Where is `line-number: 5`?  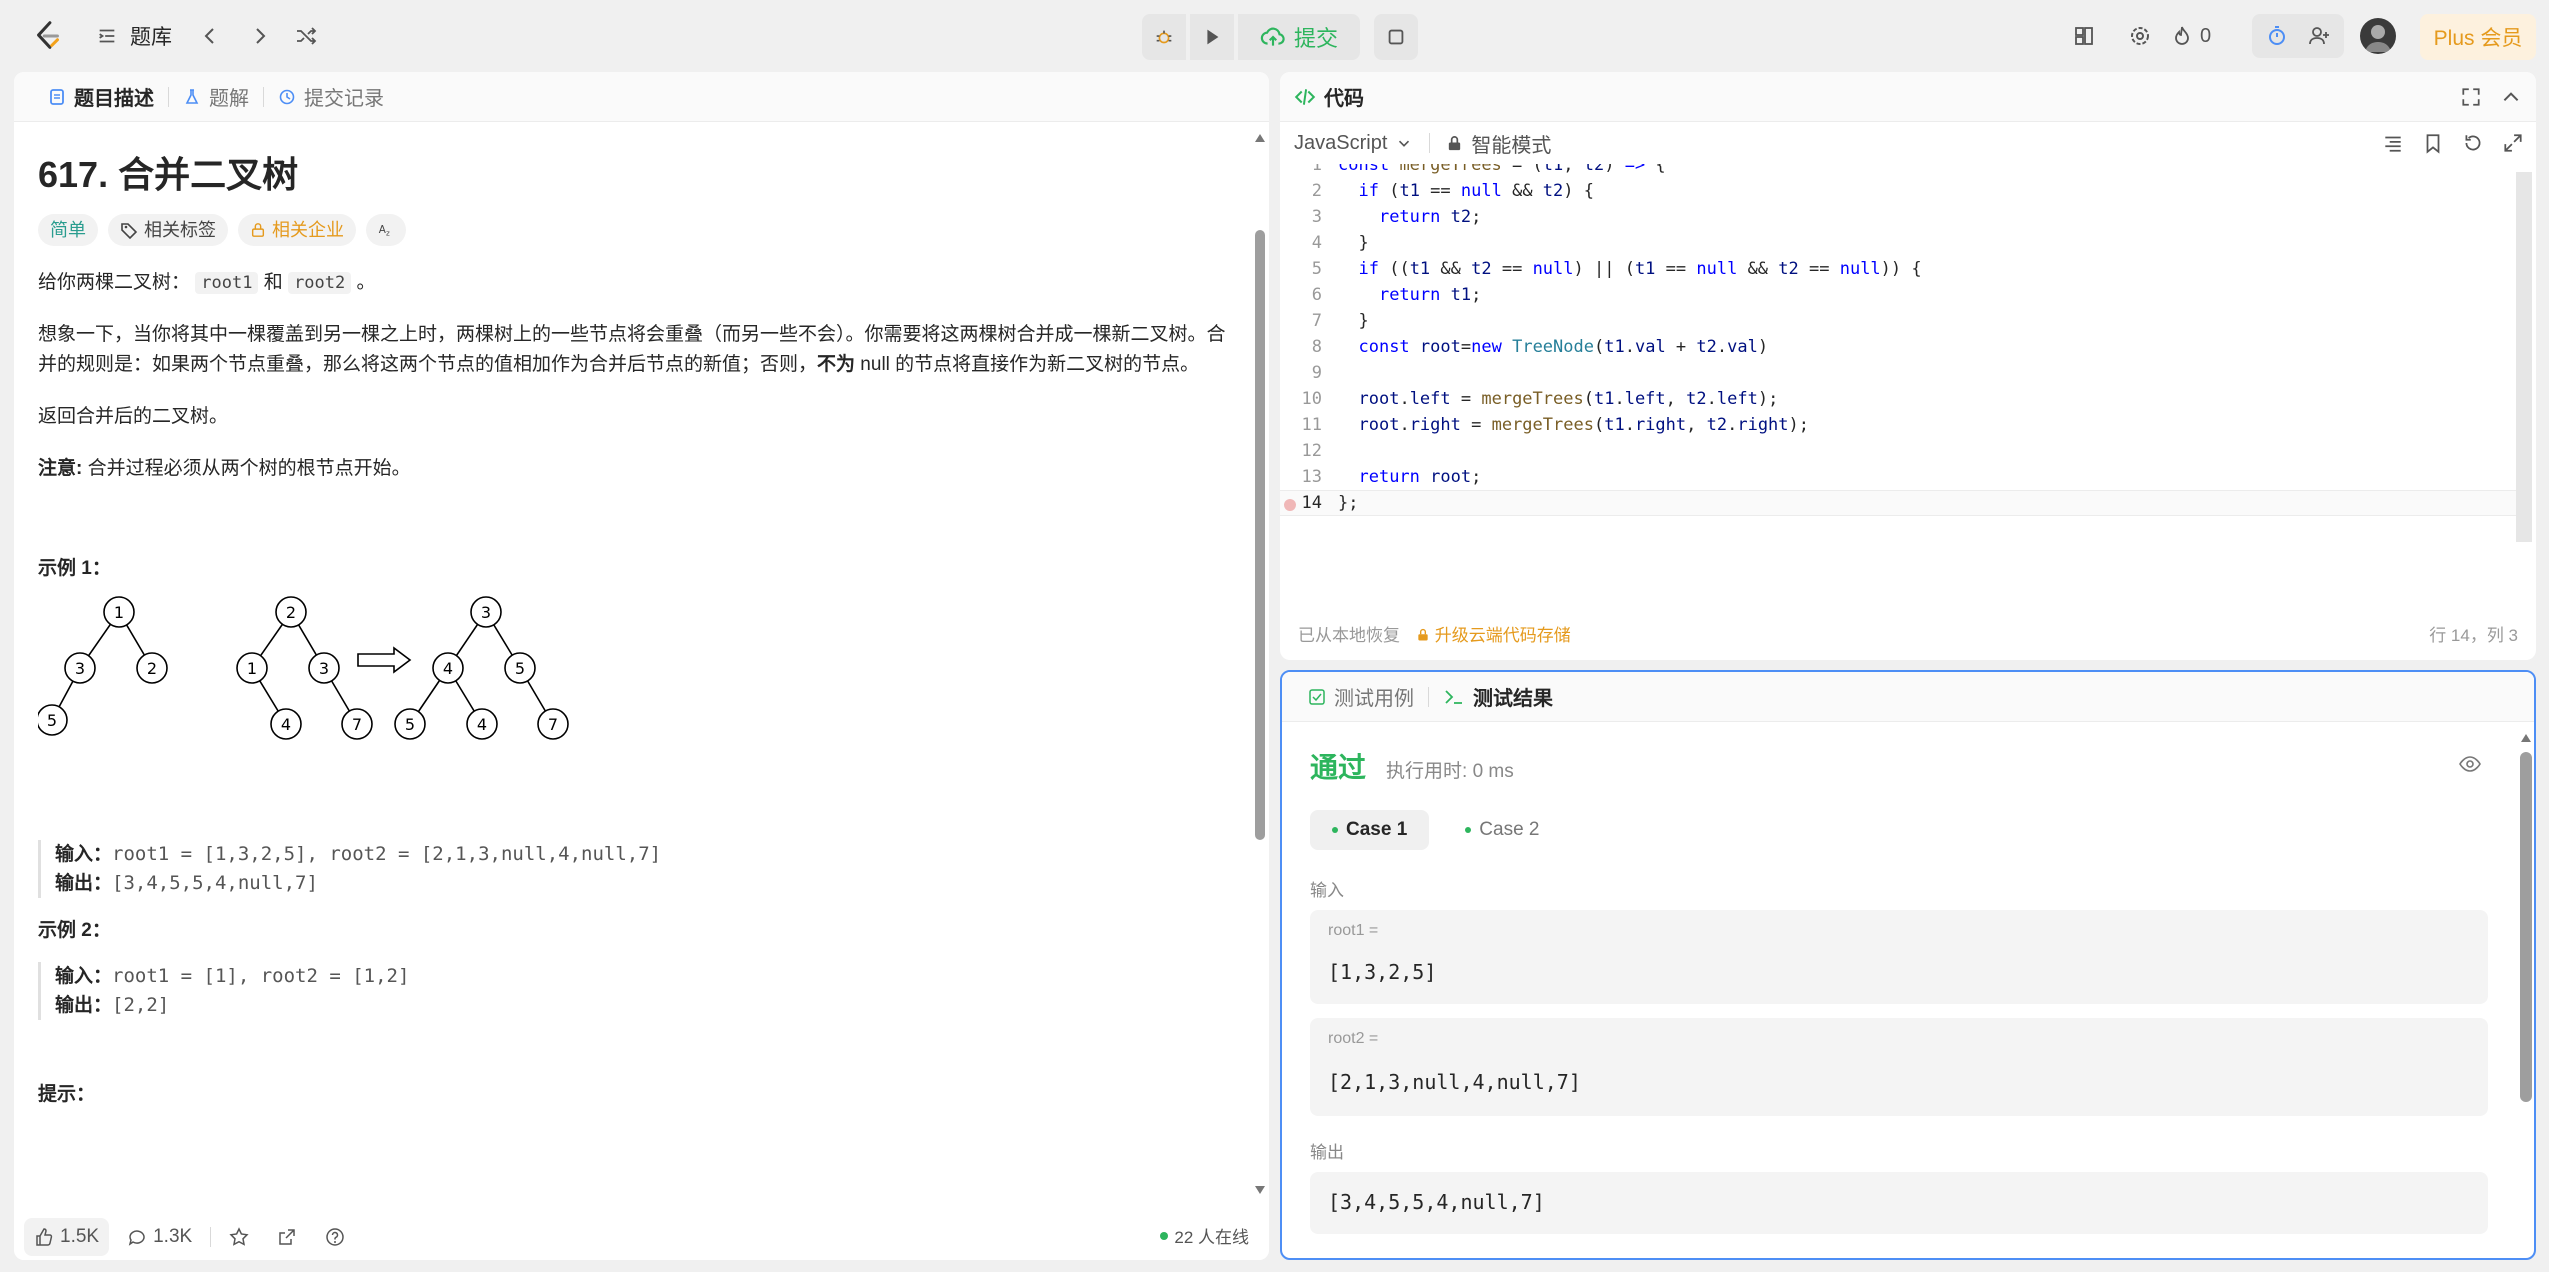
line-number: 5 is located at coordinates (1316, 269).